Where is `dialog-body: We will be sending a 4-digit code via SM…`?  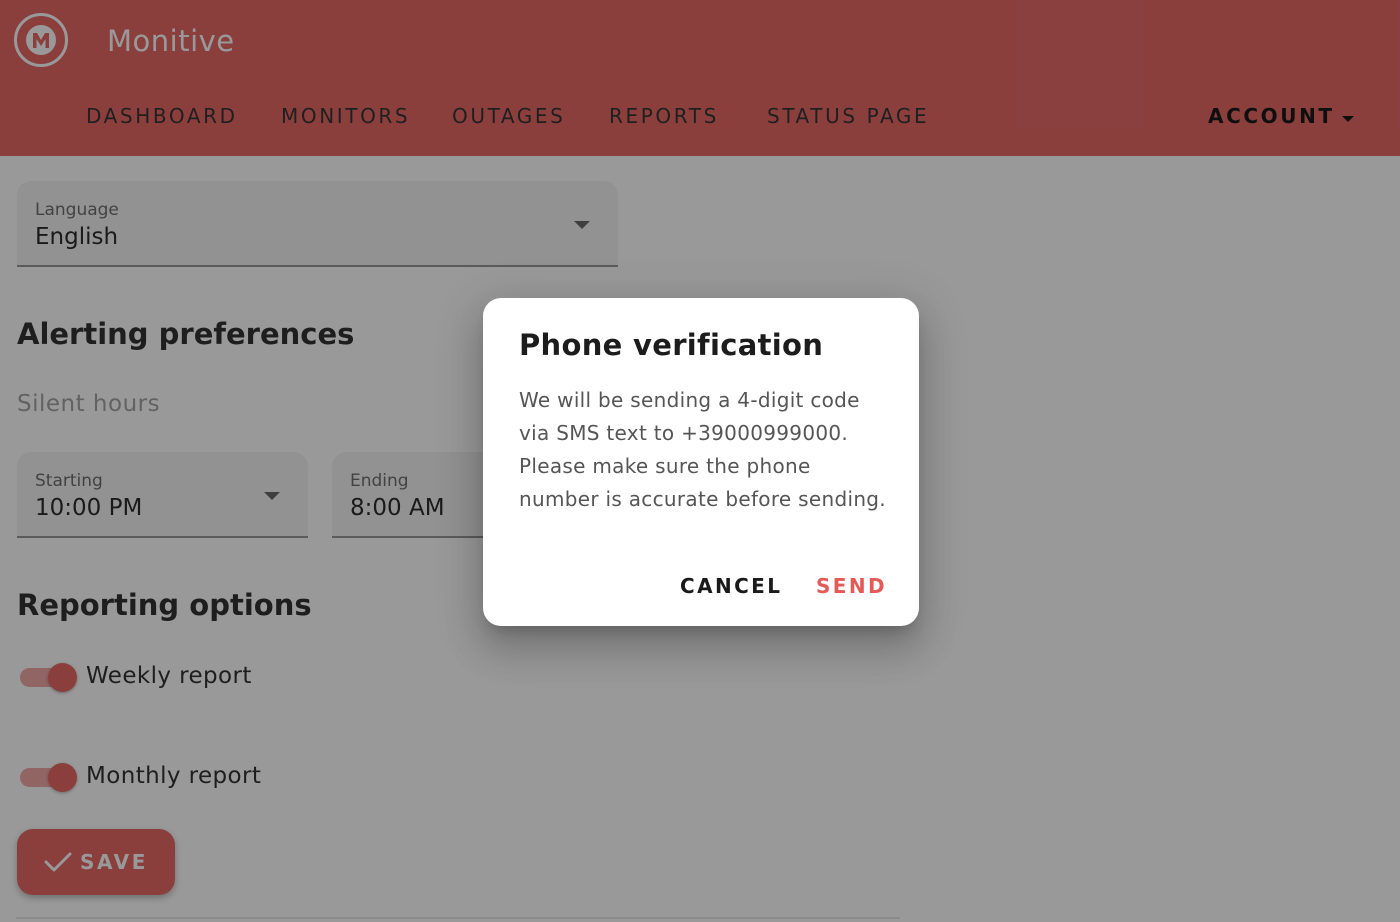 dialog-body: We will be sending a 4-digit code via SM… is located at coordinates (702, 449).